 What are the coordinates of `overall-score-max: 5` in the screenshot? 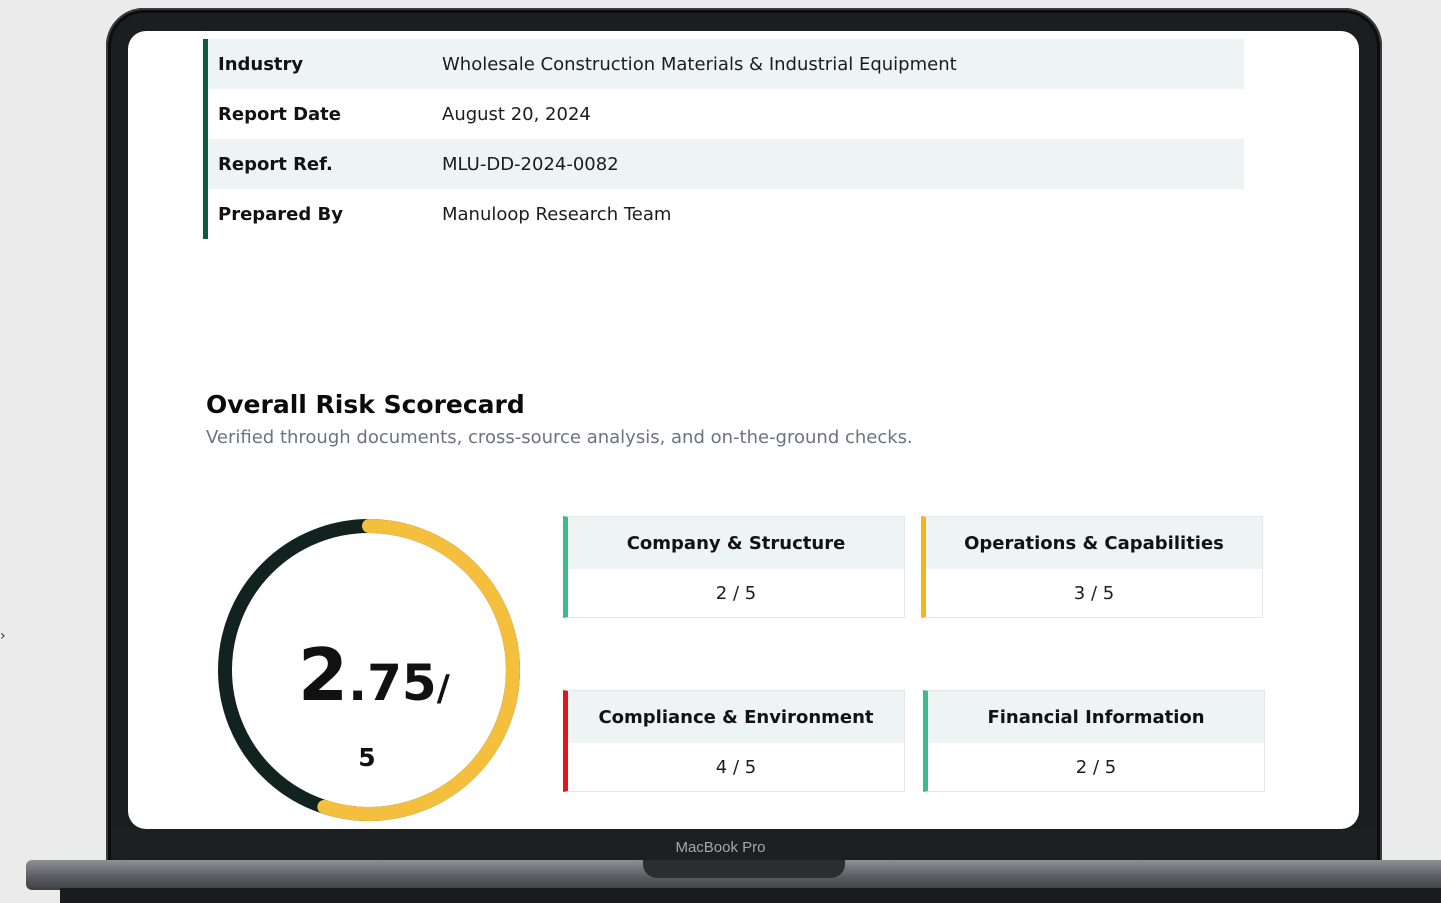 It's located at (366, 757).